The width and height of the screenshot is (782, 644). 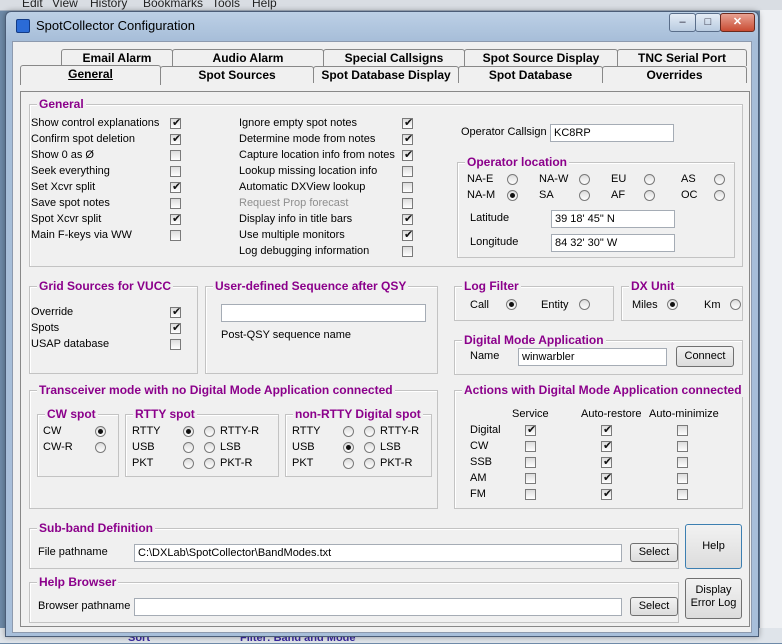 What do you see at coordinates (606, 429) in the screenshot?
I see `action-digital-restore-checkbox` at bounding box center [606, 429].